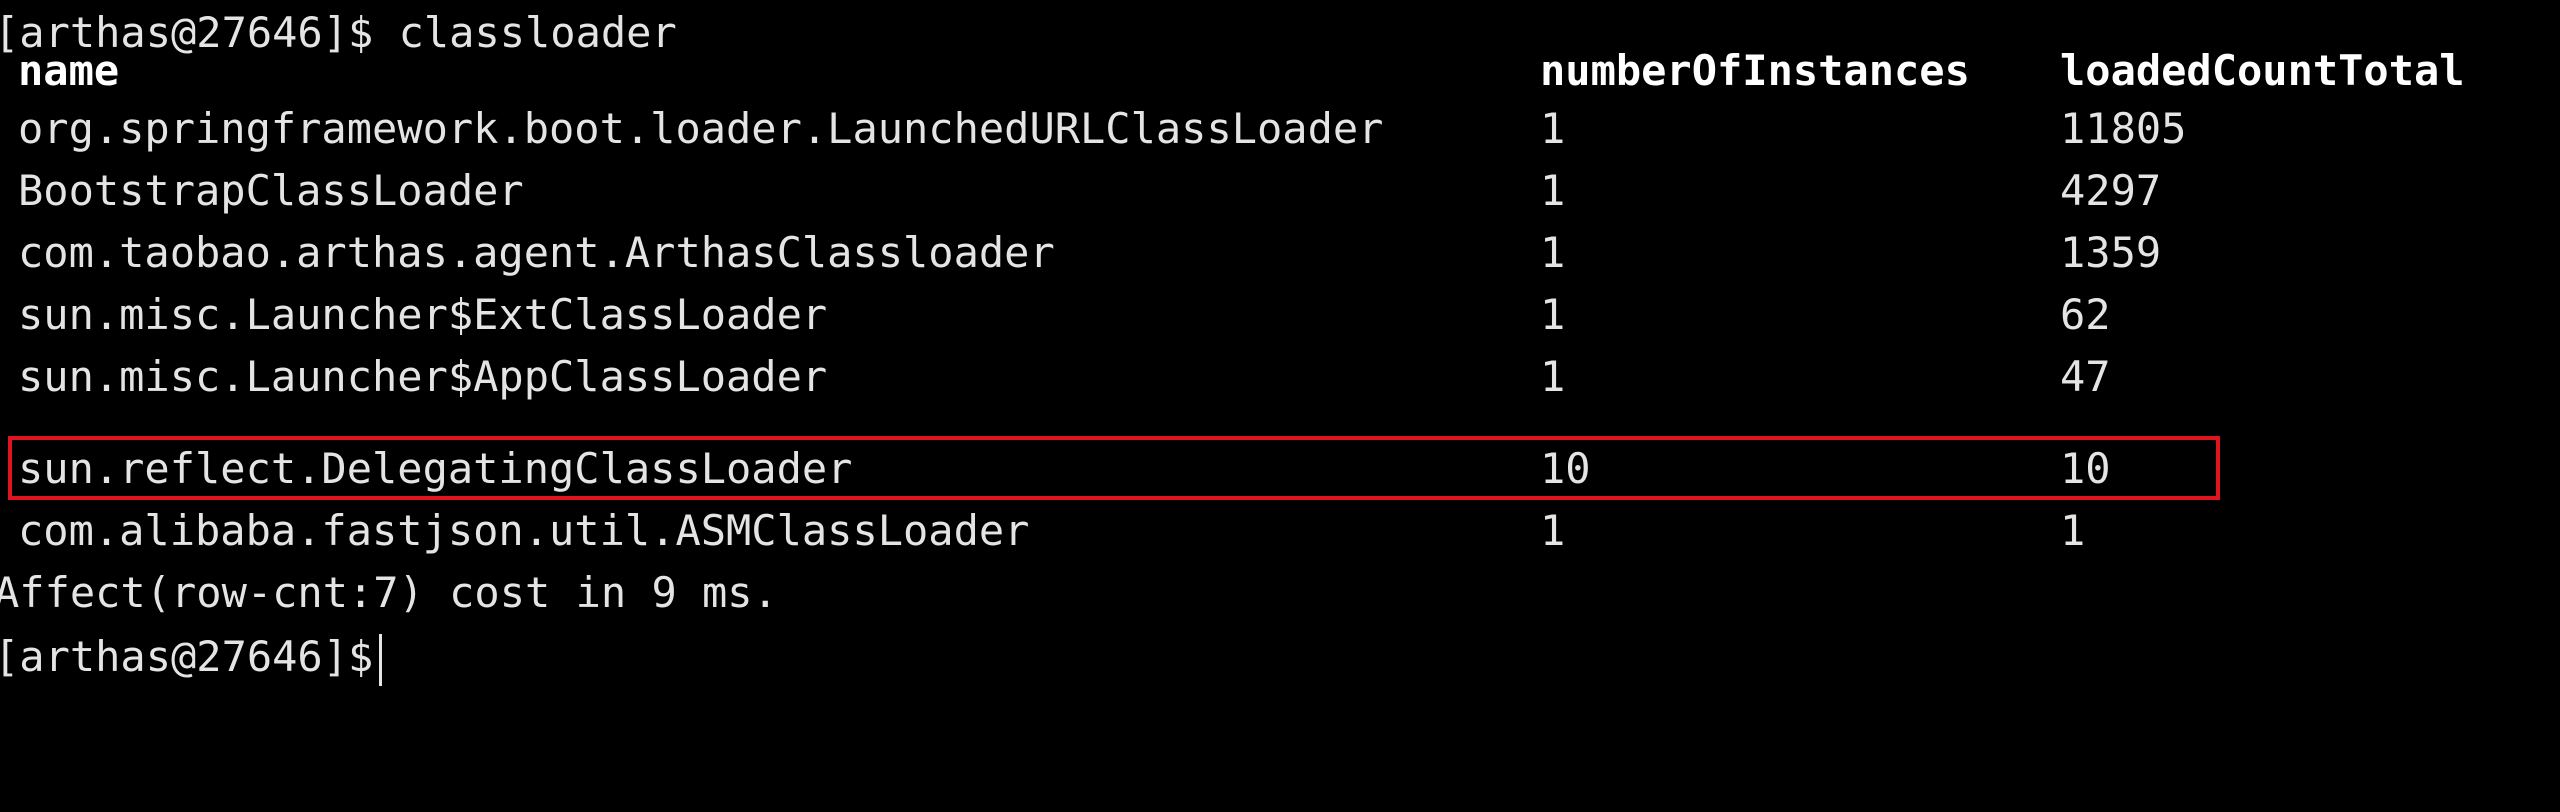 Image resolution: width=2560 pixels, height=812 pixels. I want to click on row-loaded: 11805, so click(2123, 128).